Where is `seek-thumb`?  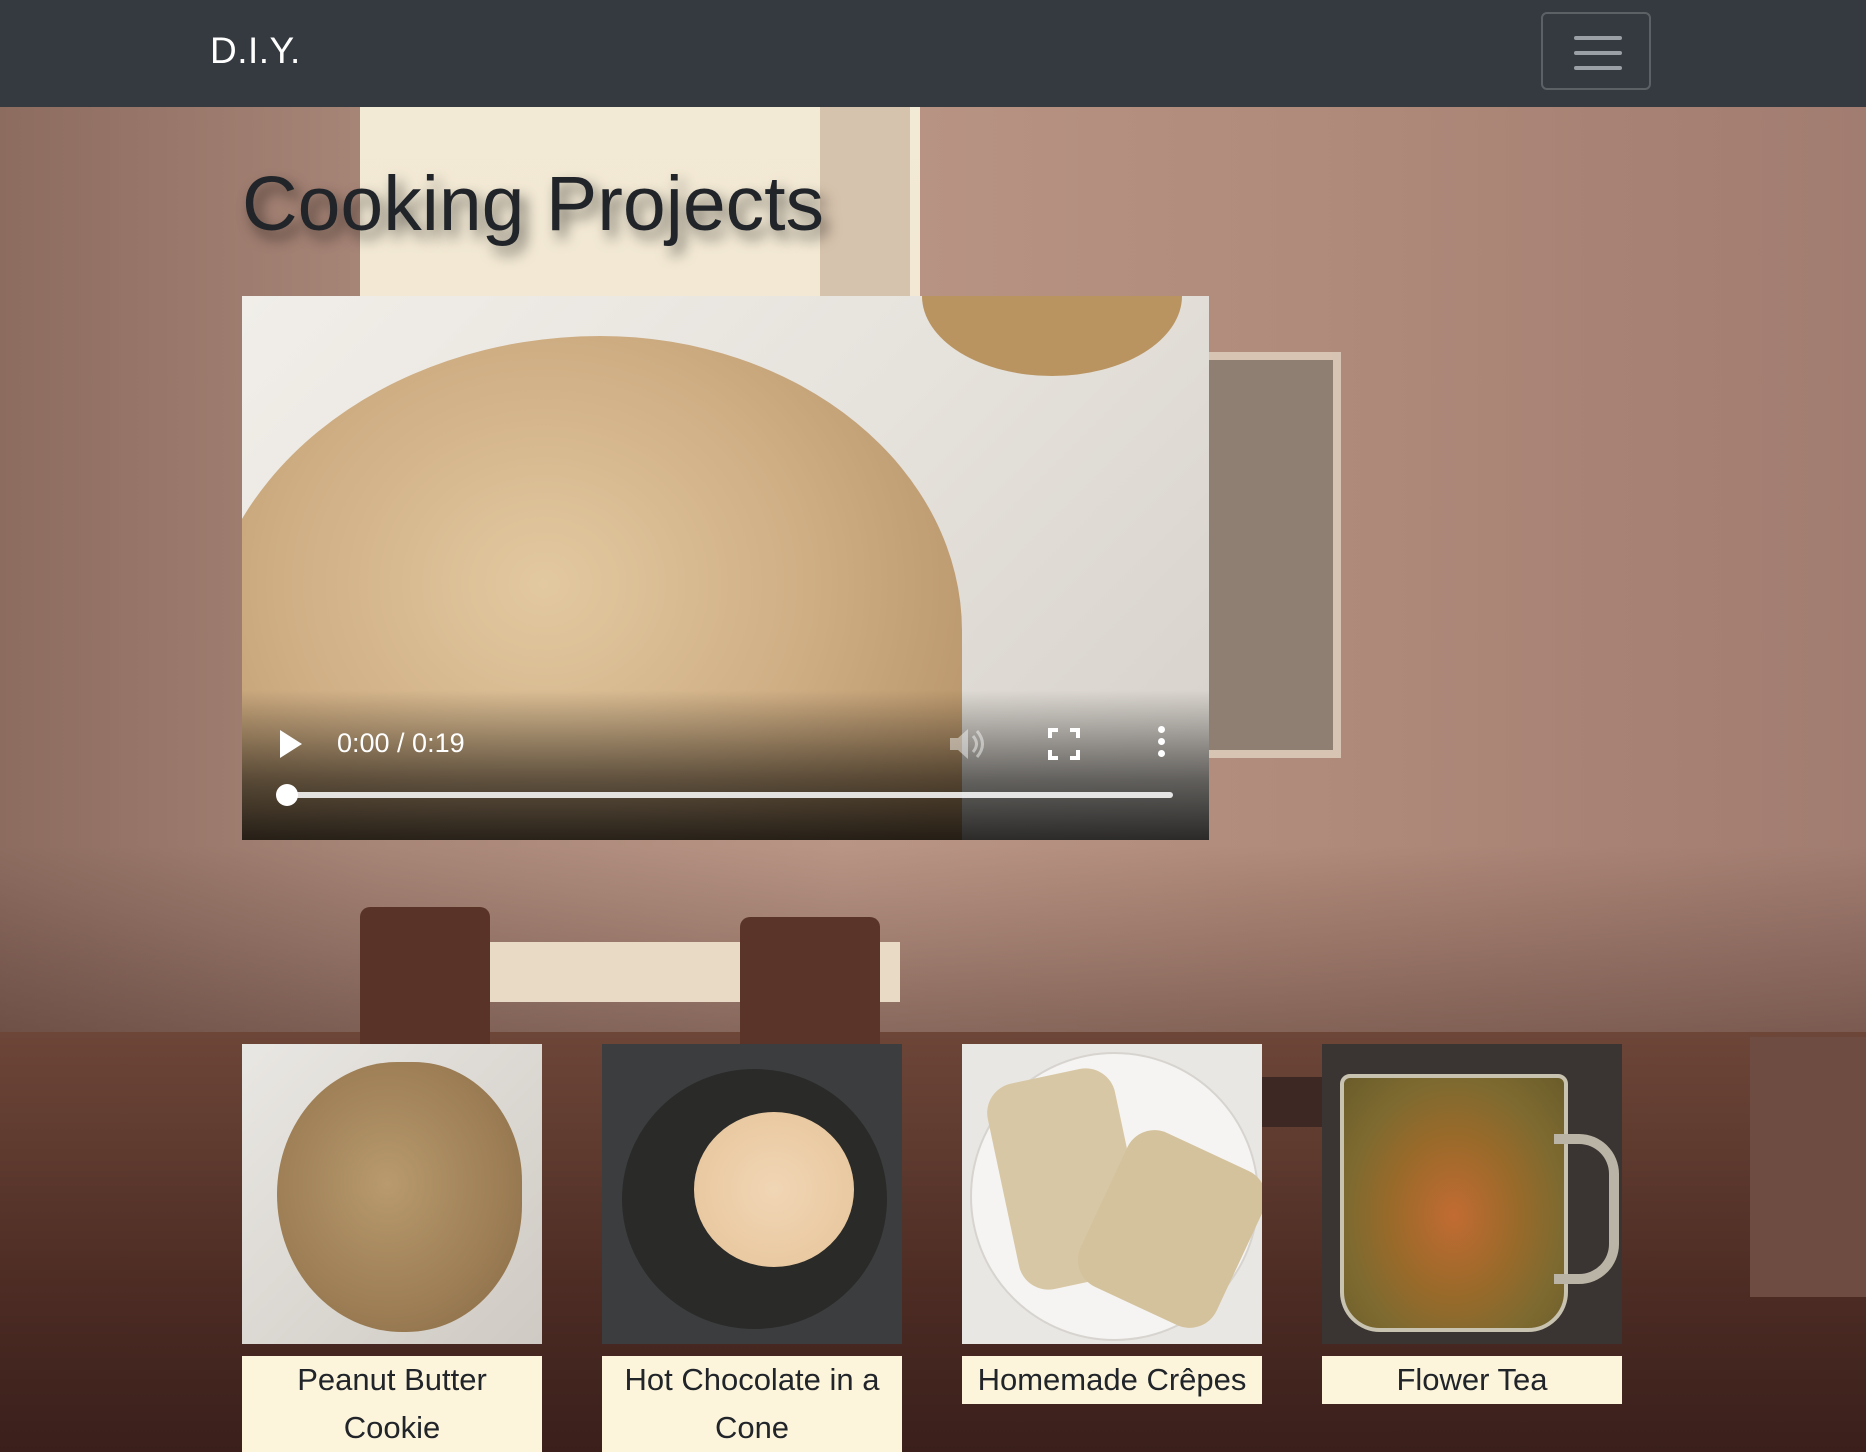
seek-thumb is located at coordinates (287, 795).